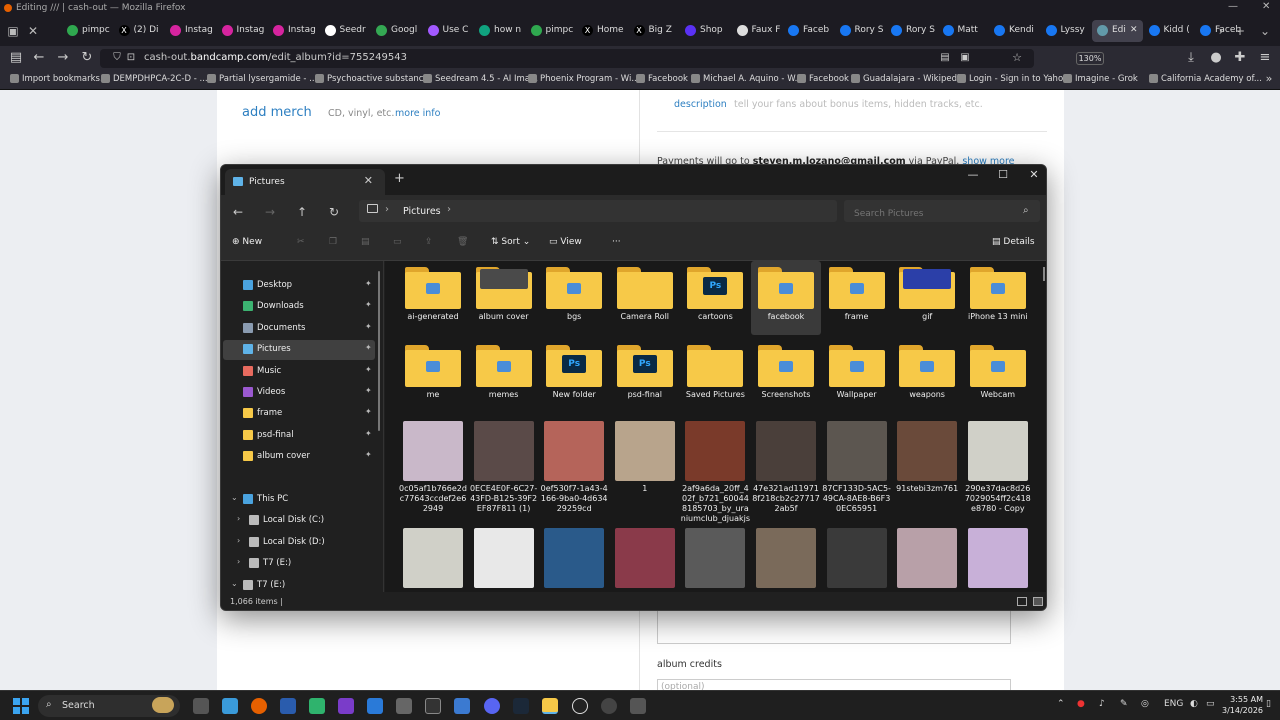 This screenshot has height=720, width=1280. Describe the element at coordinates (786, 560) in the screenshot. I see `image-file-item: 960x1280_cfd868` at that location.